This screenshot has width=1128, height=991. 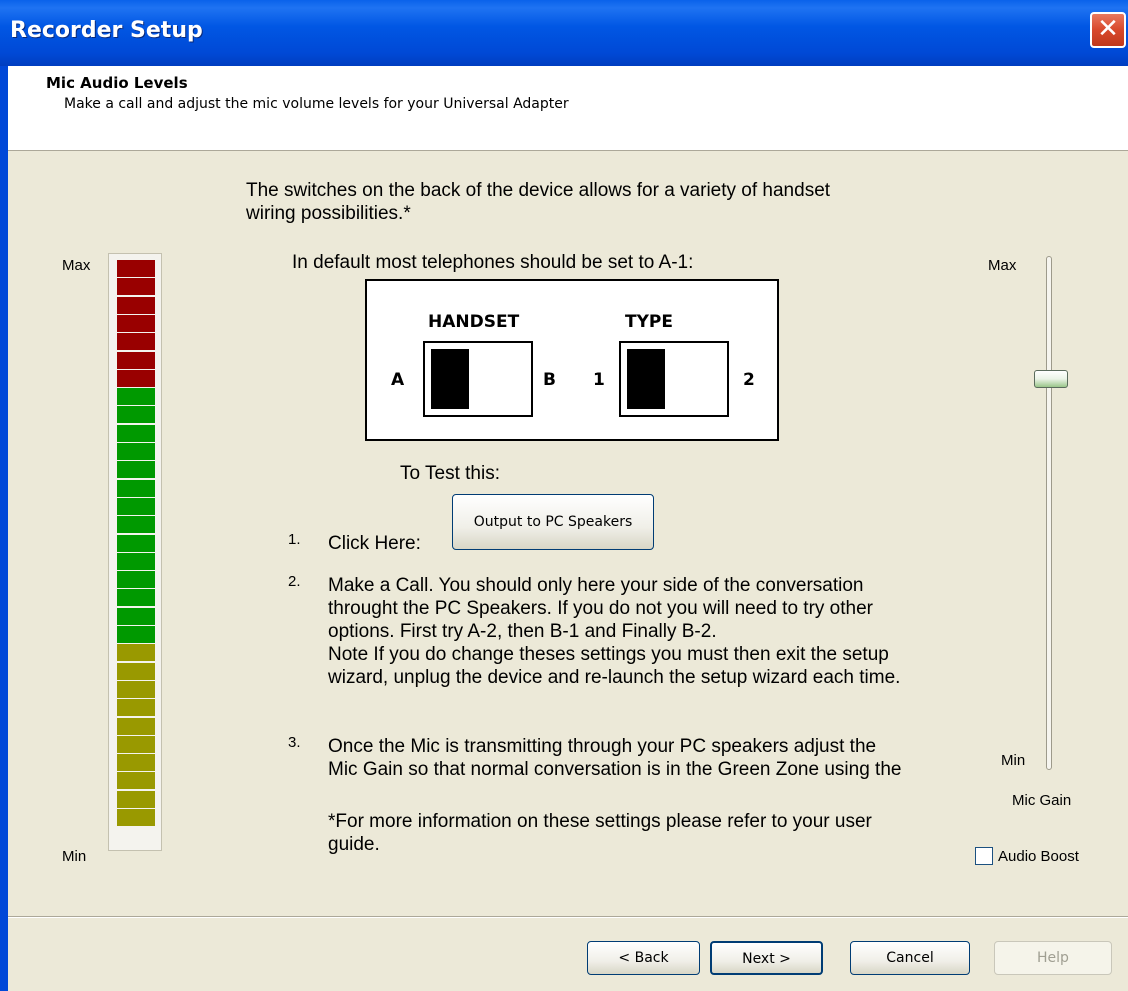 I want to click on handset-switch-label: HANDSET, so click(x=474, y=322).